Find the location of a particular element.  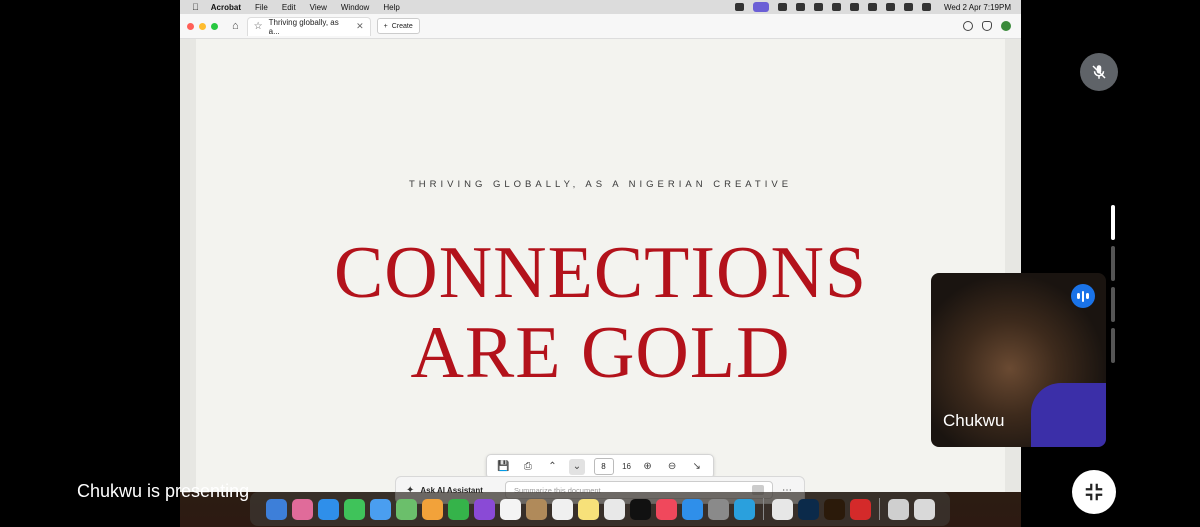

mic-off-icon is located at coordinates (1099, 72).